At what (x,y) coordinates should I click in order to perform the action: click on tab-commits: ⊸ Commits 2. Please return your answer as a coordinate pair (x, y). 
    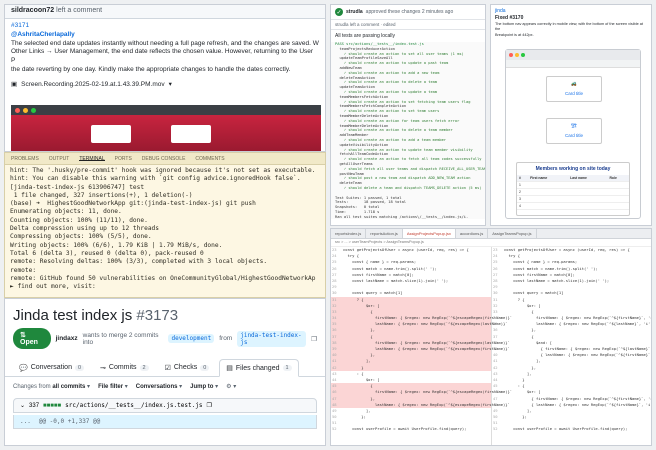
    Looking at the image, I should click on (124, 367).